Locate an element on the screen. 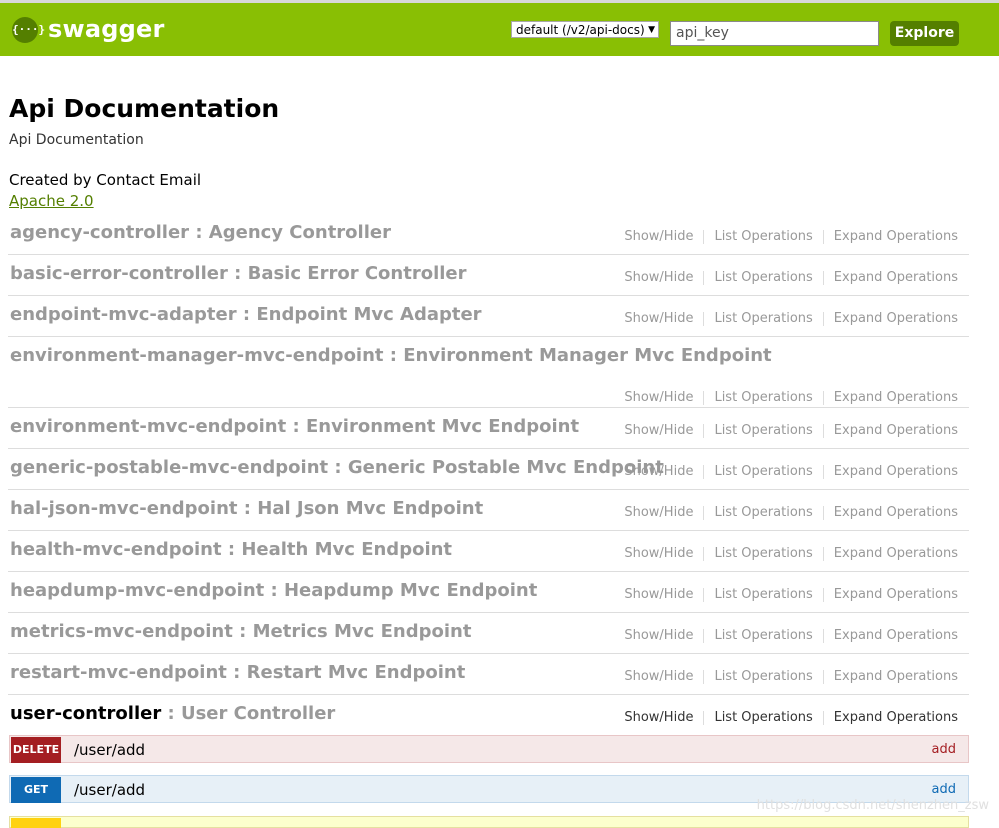 The height and width of the screenshot is (828, 999). watermark: https://blog.csdn.net/shenzhen_zsw is located at coordinates (872, 805).